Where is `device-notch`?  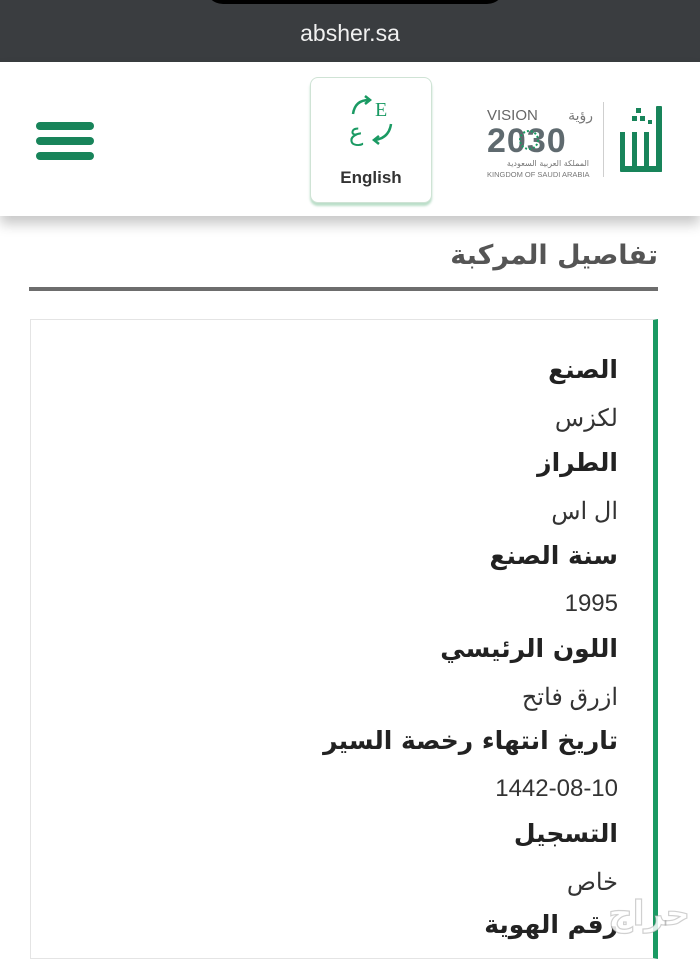
device-notch is located at coordinates (355, 2).